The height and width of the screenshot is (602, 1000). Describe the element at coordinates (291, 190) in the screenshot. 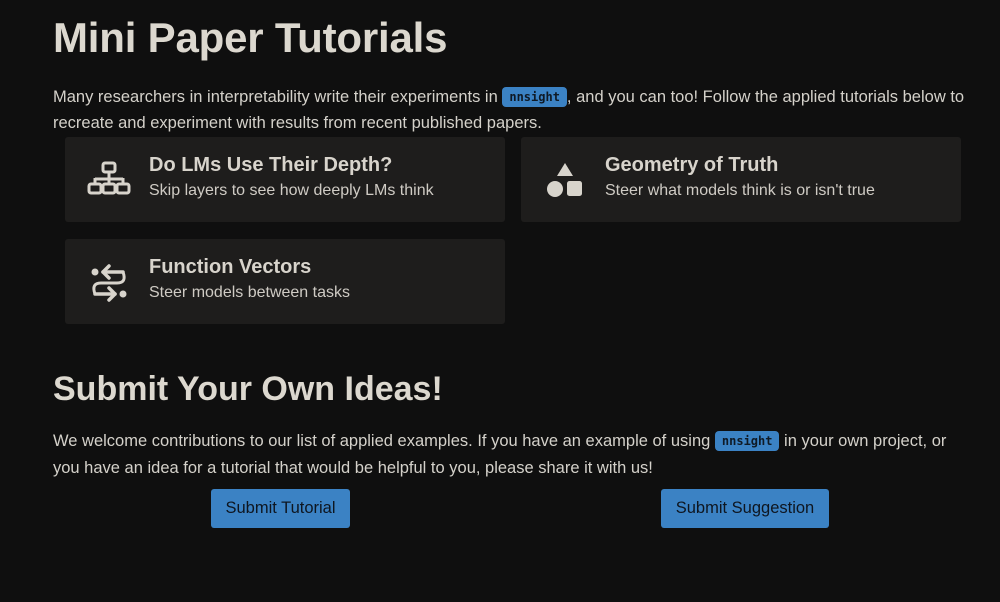

I see `card-subtitle: Skip layers to see how deeply LMs think` at that location.